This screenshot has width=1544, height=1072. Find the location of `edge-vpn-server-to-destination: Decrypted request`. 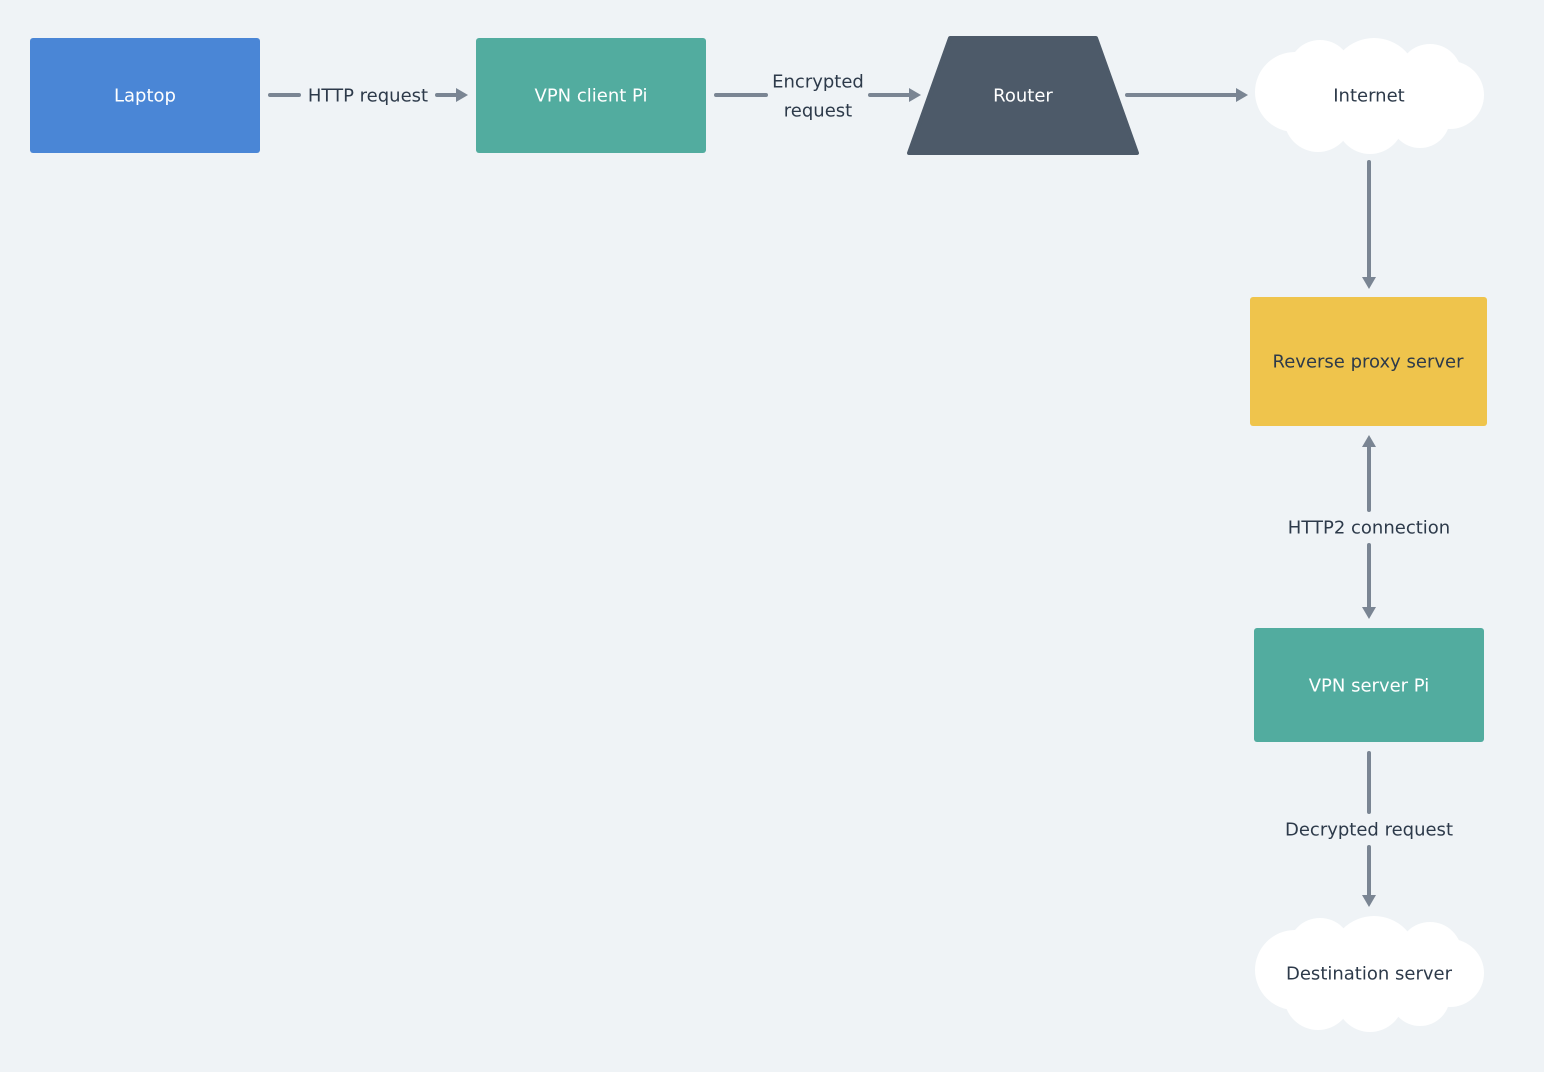

edge-vpn-server-to-destination: Decrypted request is located at coordinates (1369, 829).